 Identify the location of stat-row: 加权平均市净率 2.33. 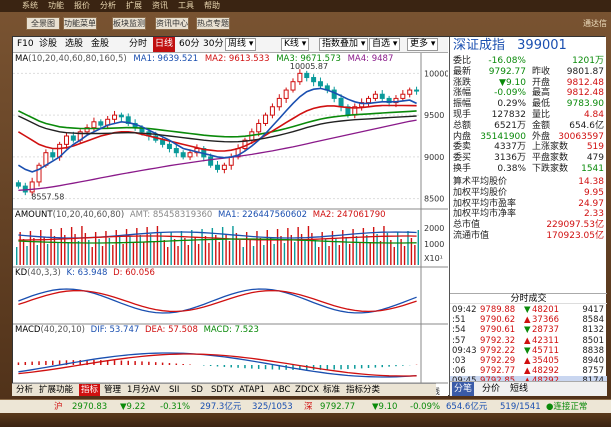
(528, 214).